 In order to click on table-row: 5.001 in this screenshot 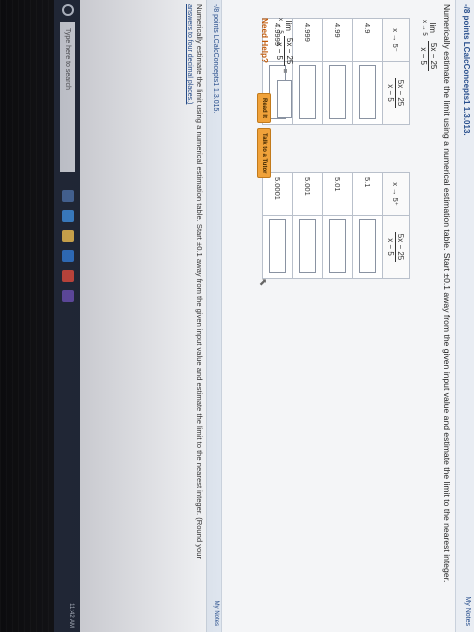, I will do `click(307, 225)`.